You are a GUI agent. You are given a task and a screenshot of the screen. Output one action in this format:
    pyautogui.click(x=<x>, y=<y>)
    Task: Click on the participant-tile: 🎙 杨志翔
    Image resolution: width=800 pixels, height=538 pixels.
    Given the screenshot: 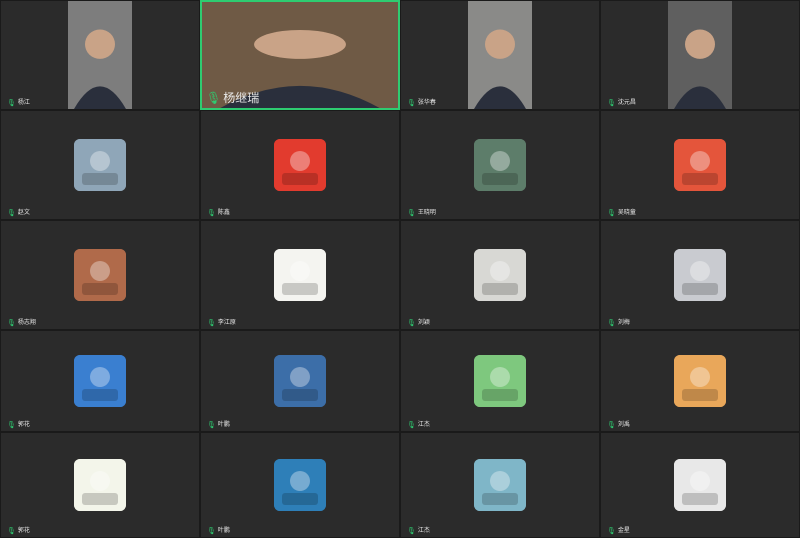 What is the action you would take?
    pyautogui.click(x=100, y=275)
    